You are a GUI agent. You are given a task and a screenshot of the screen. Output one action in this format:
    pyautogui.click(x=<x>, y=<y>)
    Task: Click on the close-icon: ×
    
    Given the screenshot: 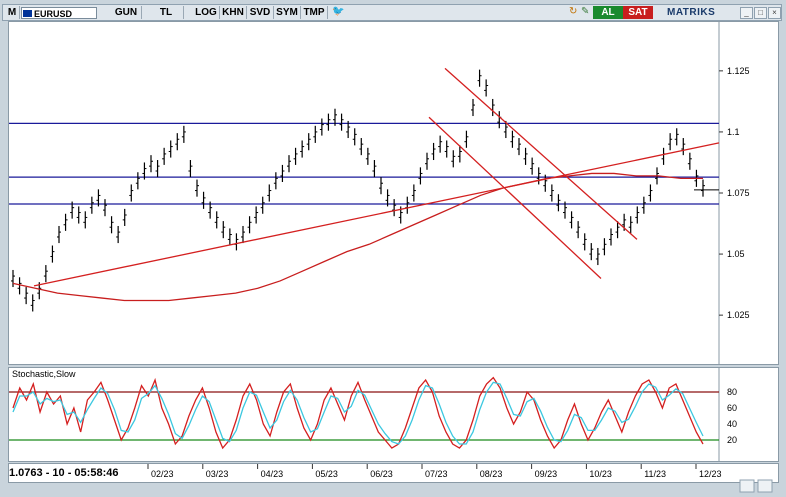 What is the action you would take?
    pyautogui.click(x=774, y=13)
    